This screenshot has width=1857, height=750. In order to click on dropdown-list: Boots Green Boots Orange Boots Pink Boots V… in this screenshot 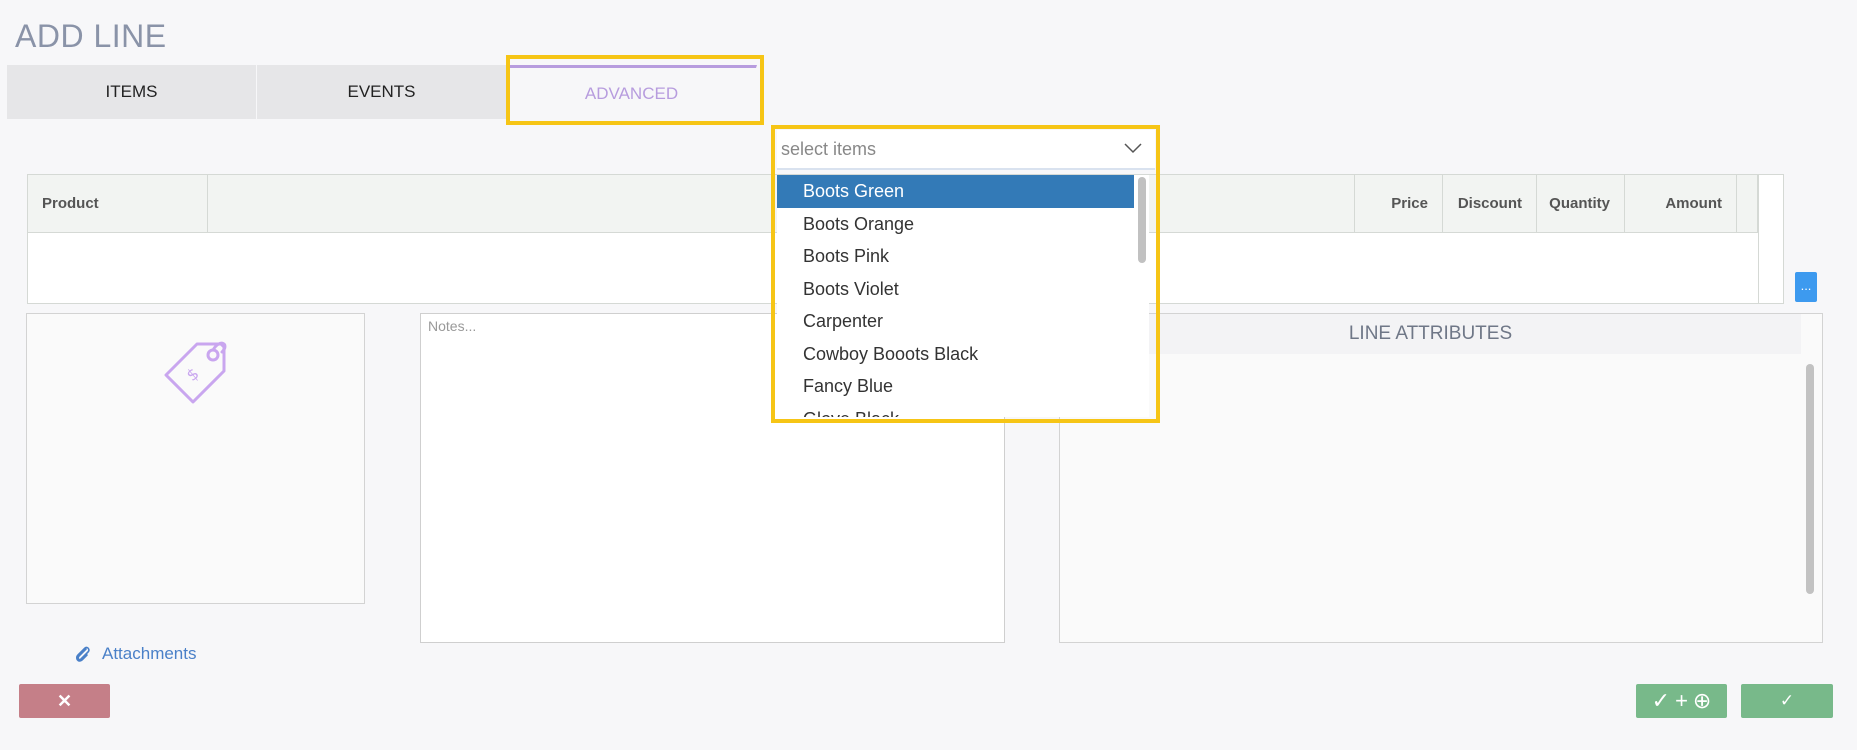, I will do `click(963, 296)`.